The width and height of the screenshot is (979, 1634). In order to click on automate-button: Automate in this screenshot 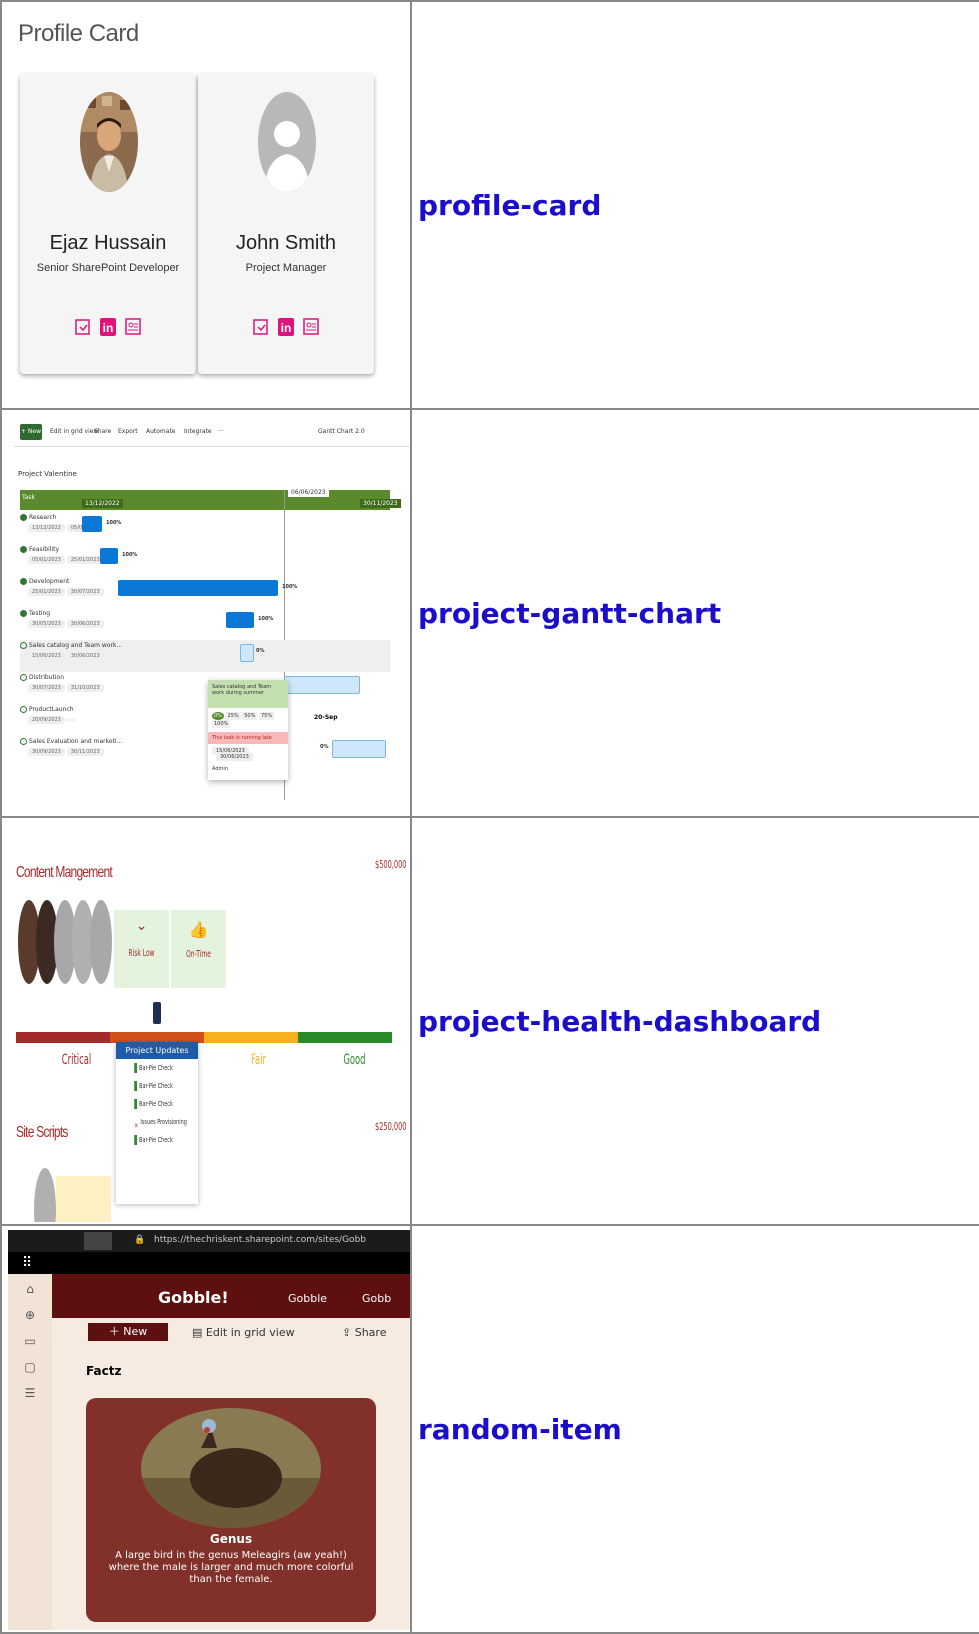, I will do `click(161, 431)`.